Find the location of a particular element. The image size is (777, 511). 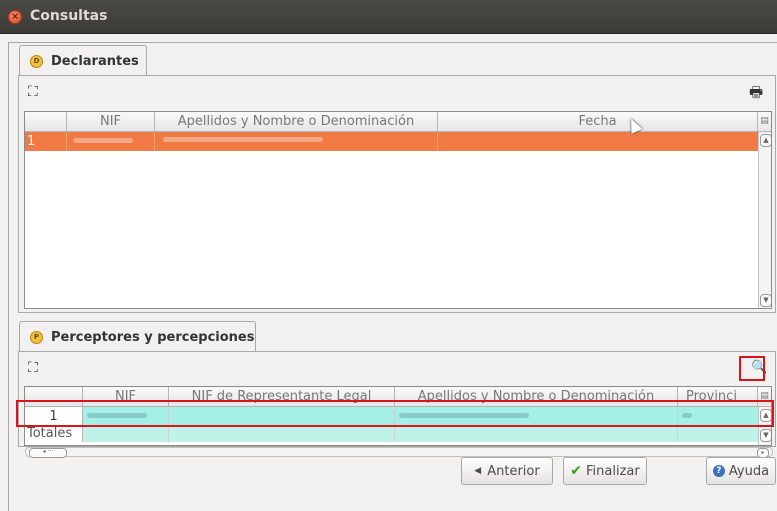

provincia-cell-redacted is located at coordinates (718, 416).